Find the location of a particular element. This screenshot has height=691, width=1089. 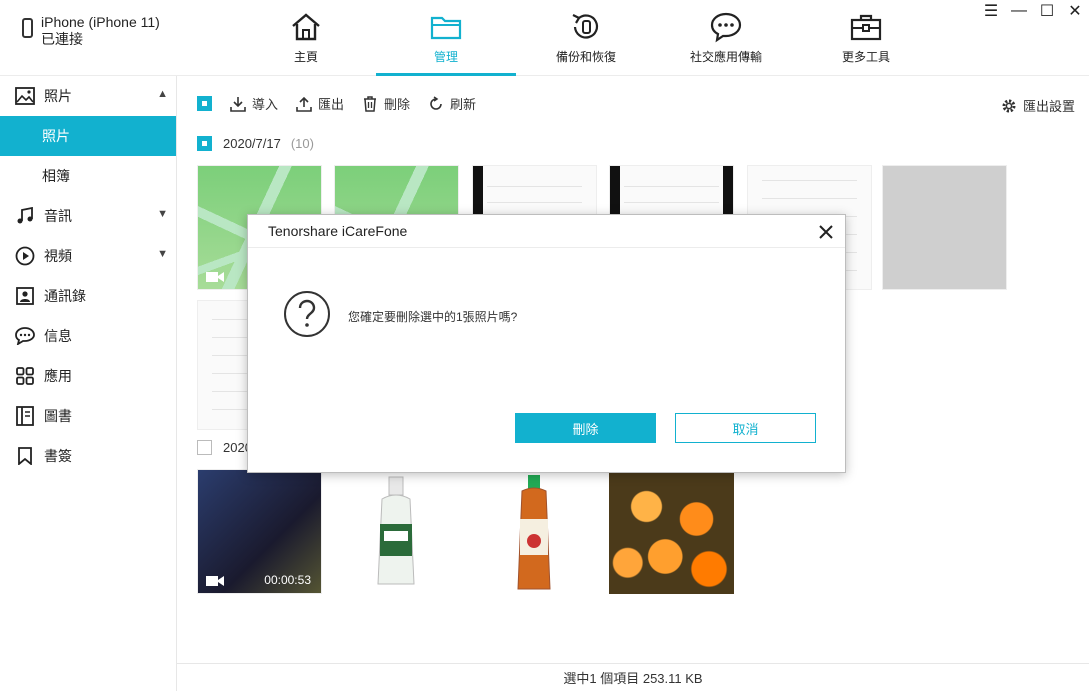

nav-more-tools: 更多工具 is located at coordinates (866, 38).